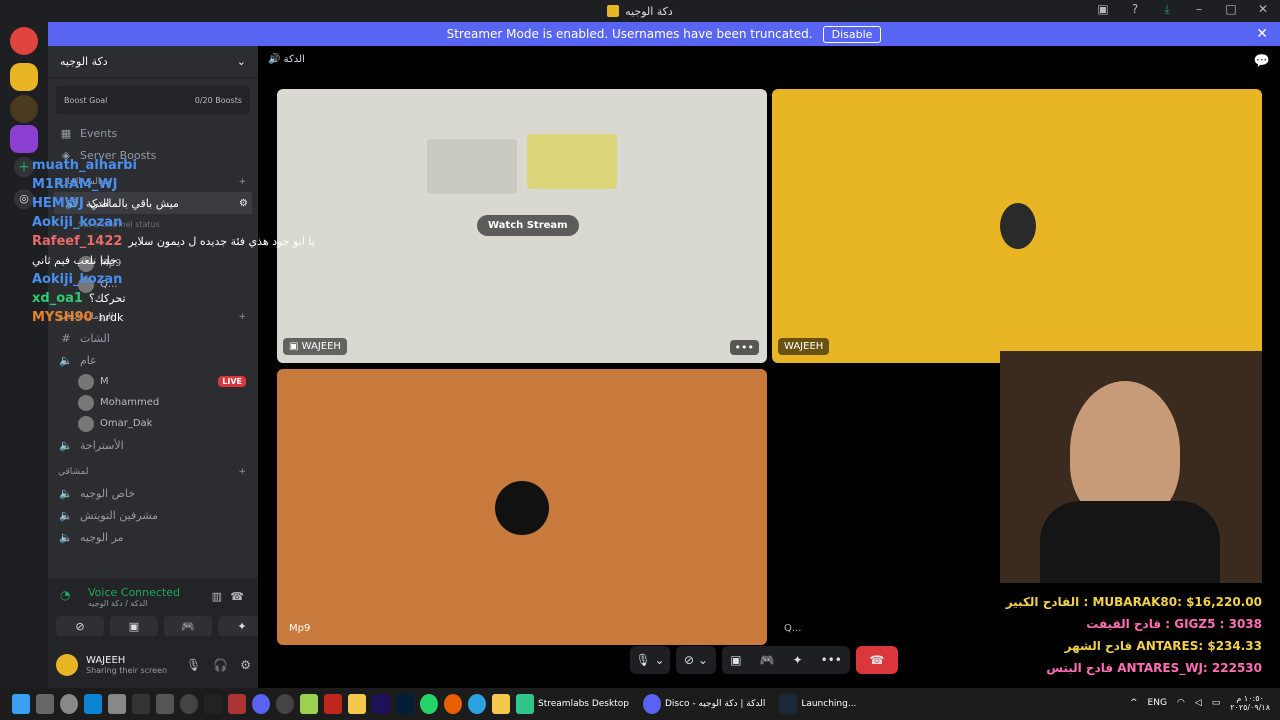 This screenshot has height=720, width=1280. Describe the element at coordinates (93, 704) in the screenshot. I see `store-icon` at that location.